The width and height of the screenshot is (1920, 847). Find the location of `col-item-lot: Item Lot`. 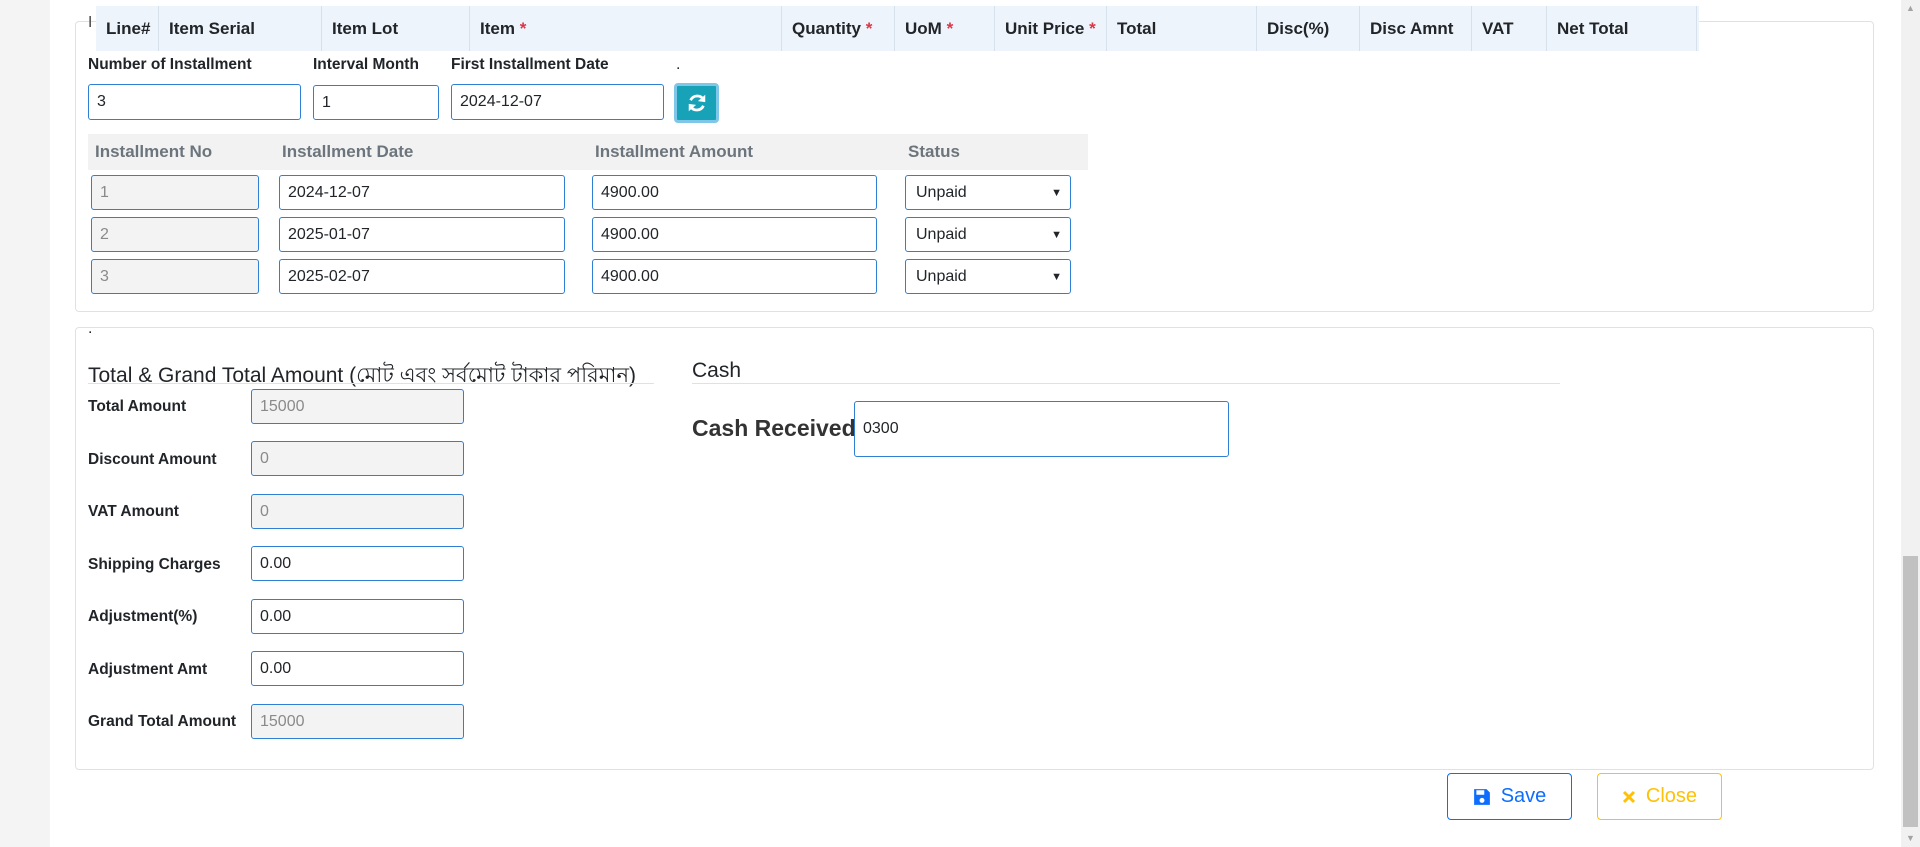

col-item-lot: Item Lot is located at coordinates (396, 28).